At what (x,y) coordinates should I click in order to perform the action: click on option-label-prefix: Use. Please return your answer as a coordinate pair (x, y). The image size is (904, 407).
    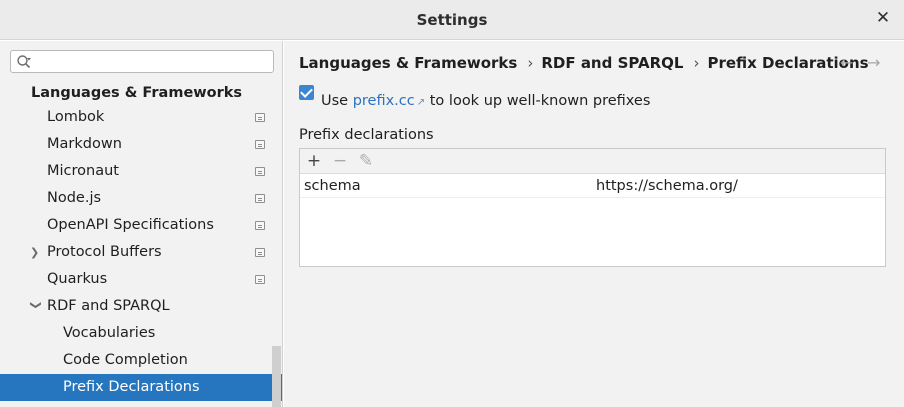
    Looking at the image, I should click on (335, 101).